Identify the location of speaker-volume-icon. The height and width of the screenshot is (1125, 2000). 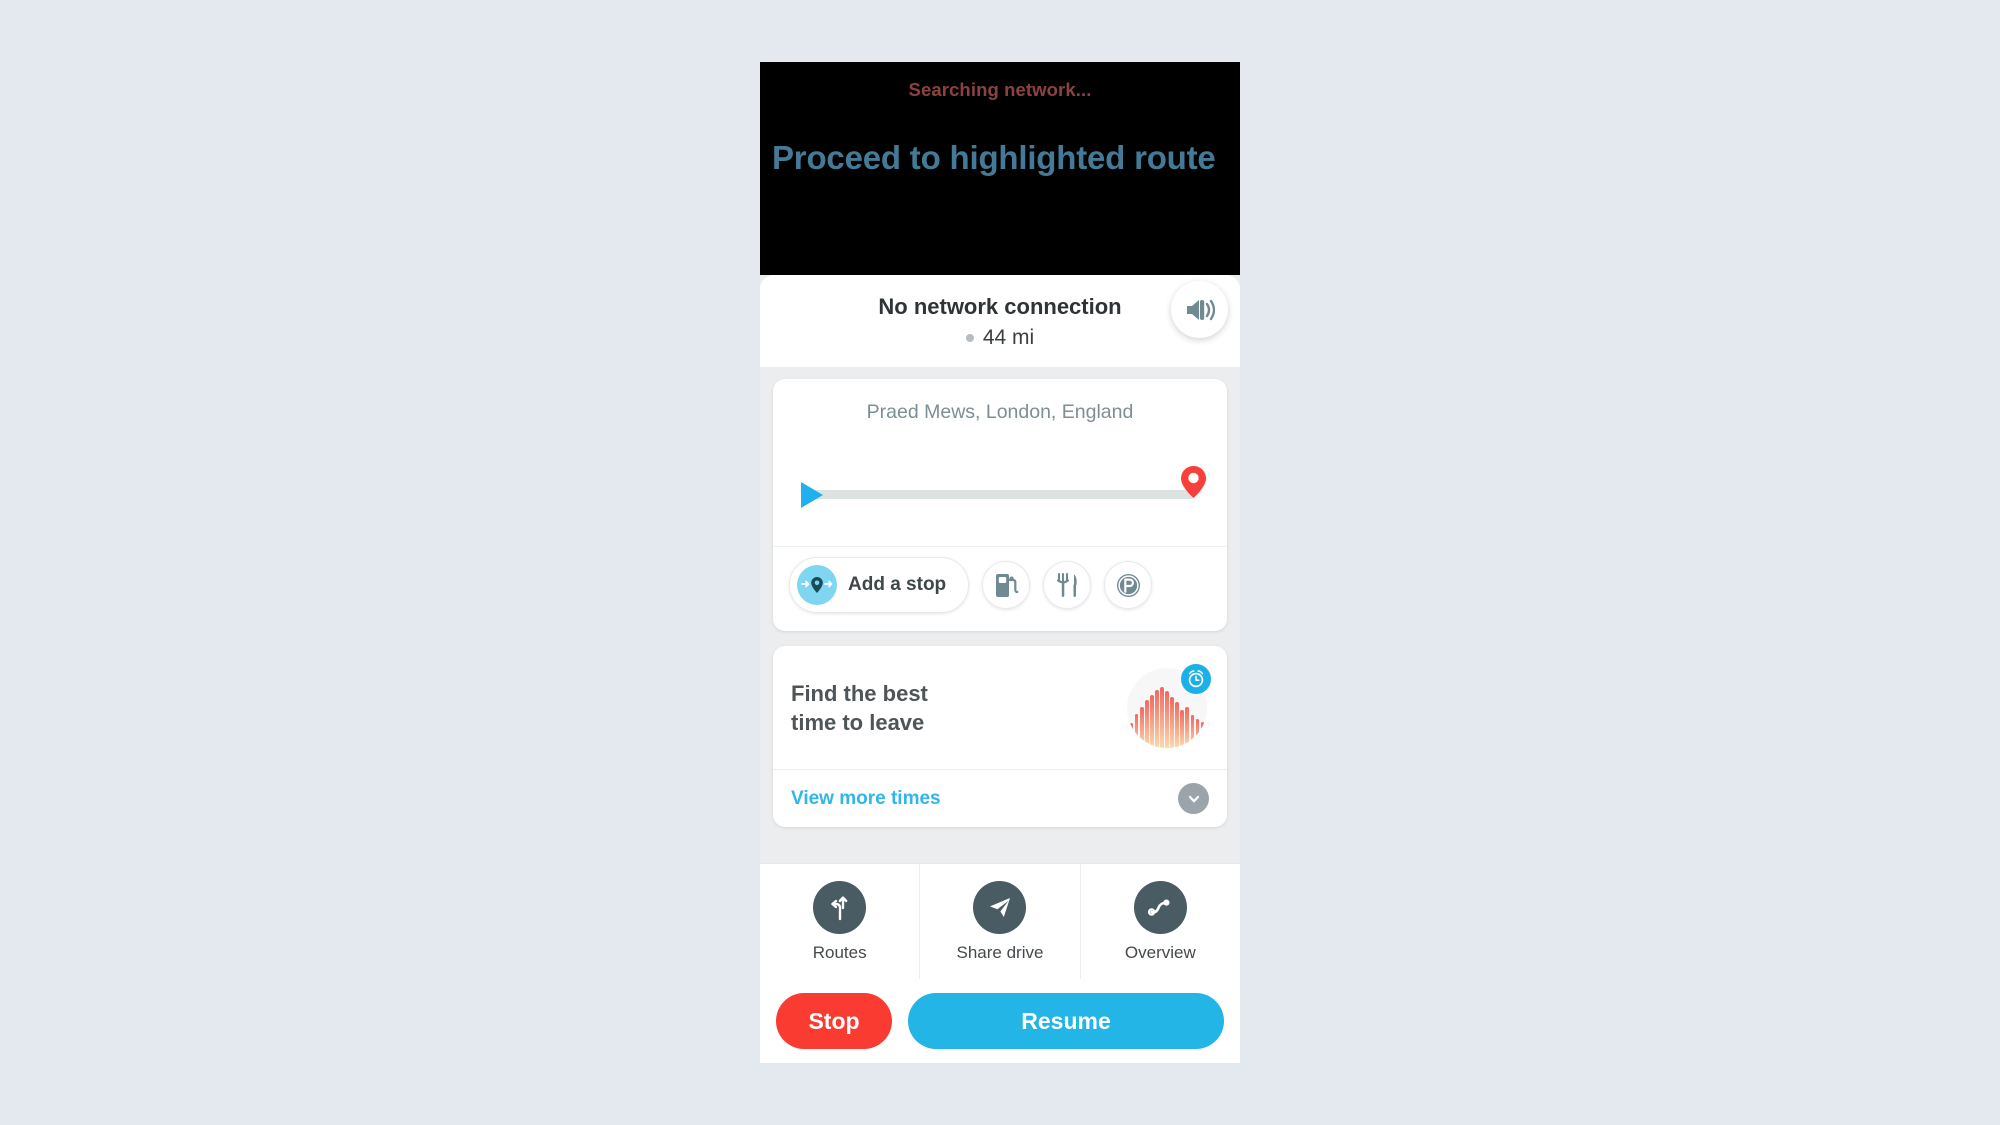
(1200, 309).